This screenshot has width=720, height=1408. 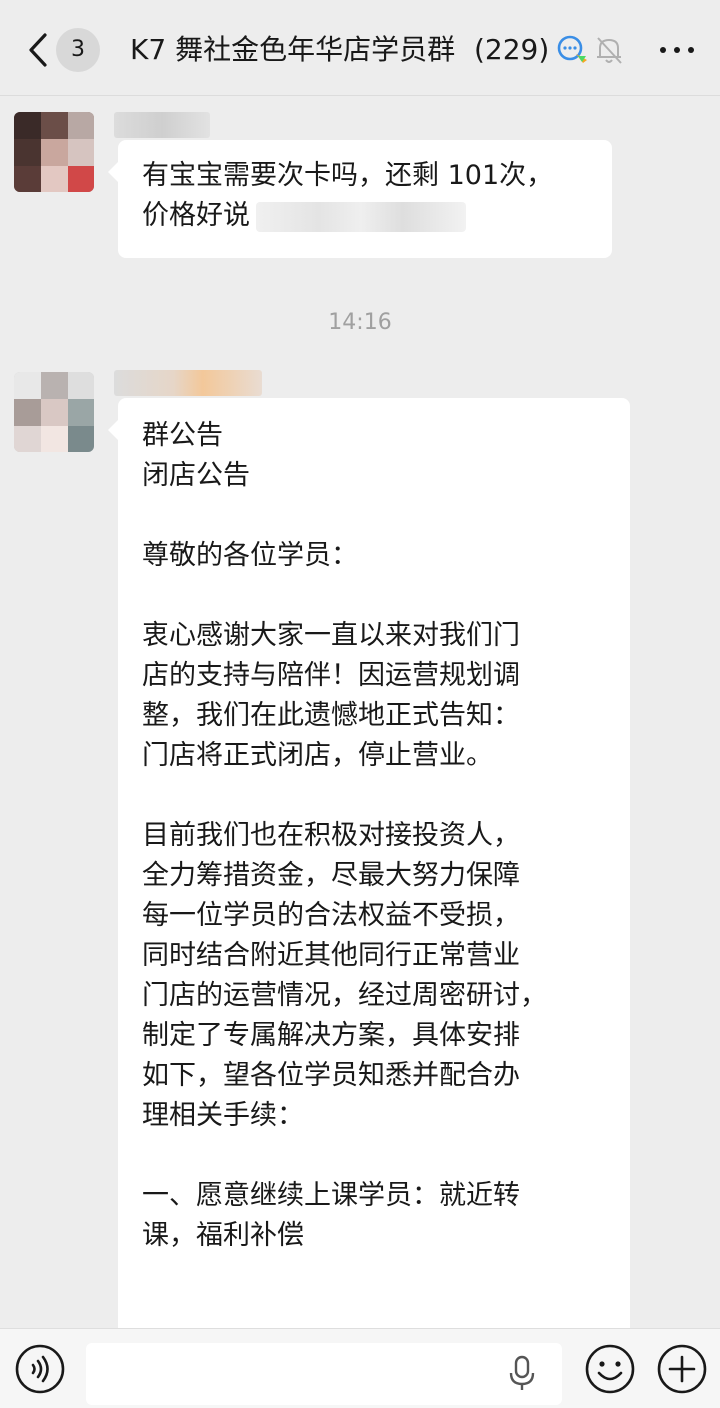 I want to click on back-chevron-icon, so click(x=38, y=50).